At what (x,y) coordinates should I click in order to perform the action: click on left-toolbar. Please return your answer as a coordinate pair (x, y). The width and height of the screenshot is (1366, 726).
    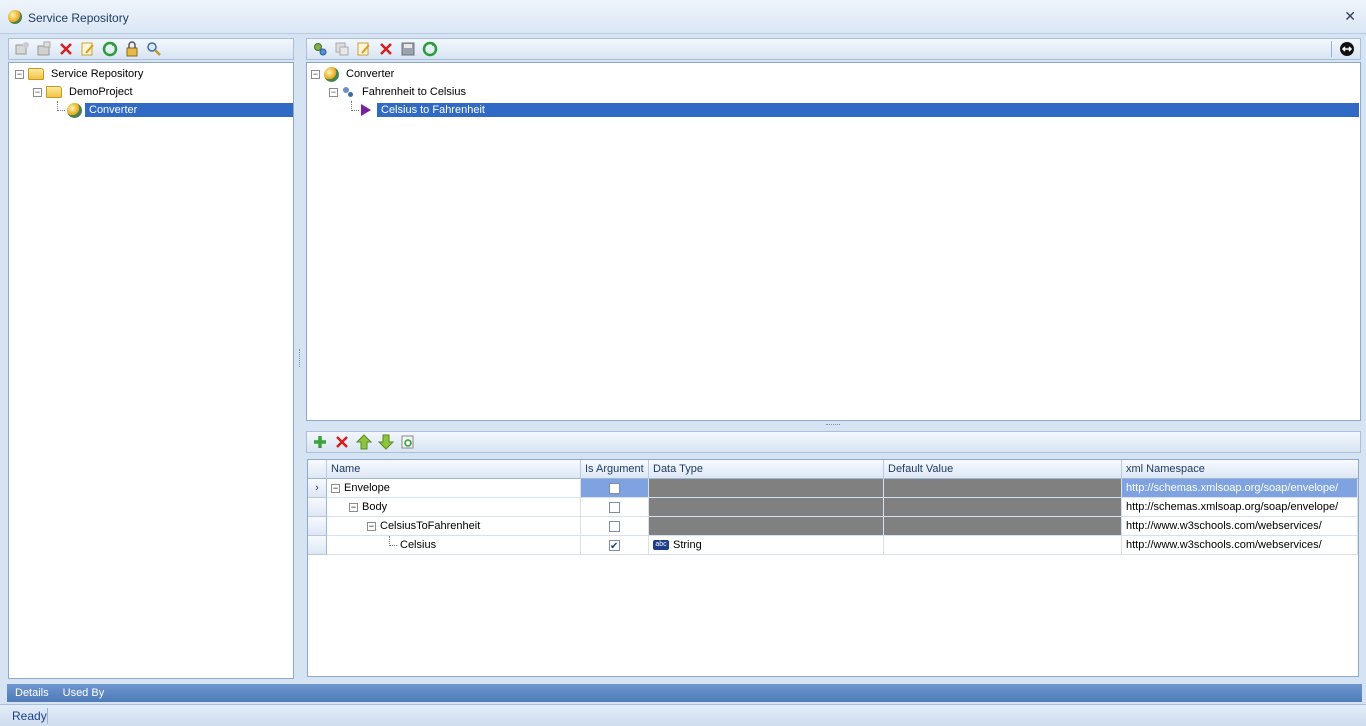
    Looking at the image, I should click on (151, 49).